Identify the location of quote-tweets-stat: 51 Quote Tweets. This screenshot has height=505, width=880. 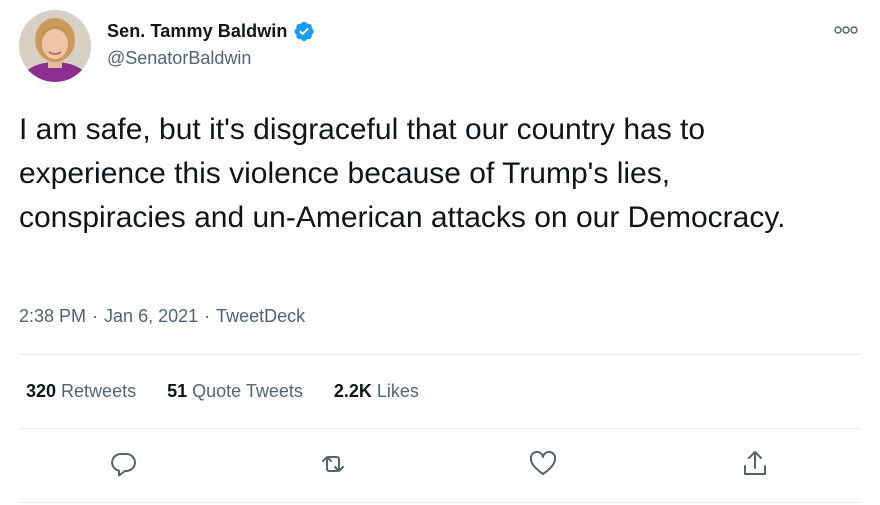
(235, 391).